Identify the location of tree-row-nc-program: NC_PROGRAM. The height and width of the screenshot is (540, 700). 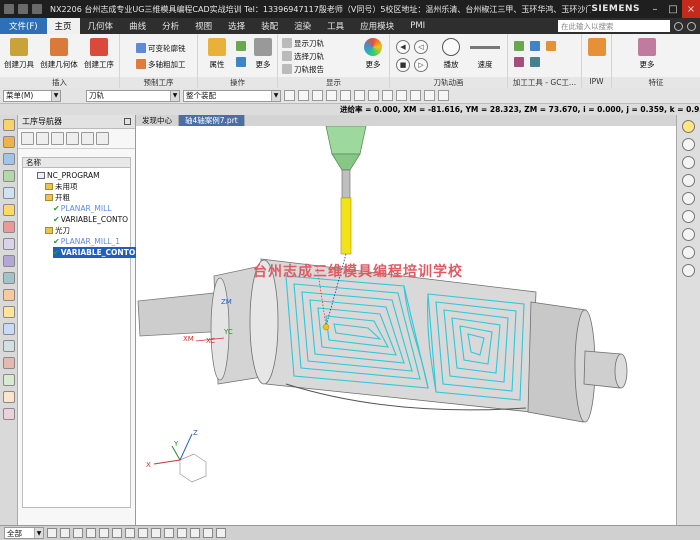
(68, 175).